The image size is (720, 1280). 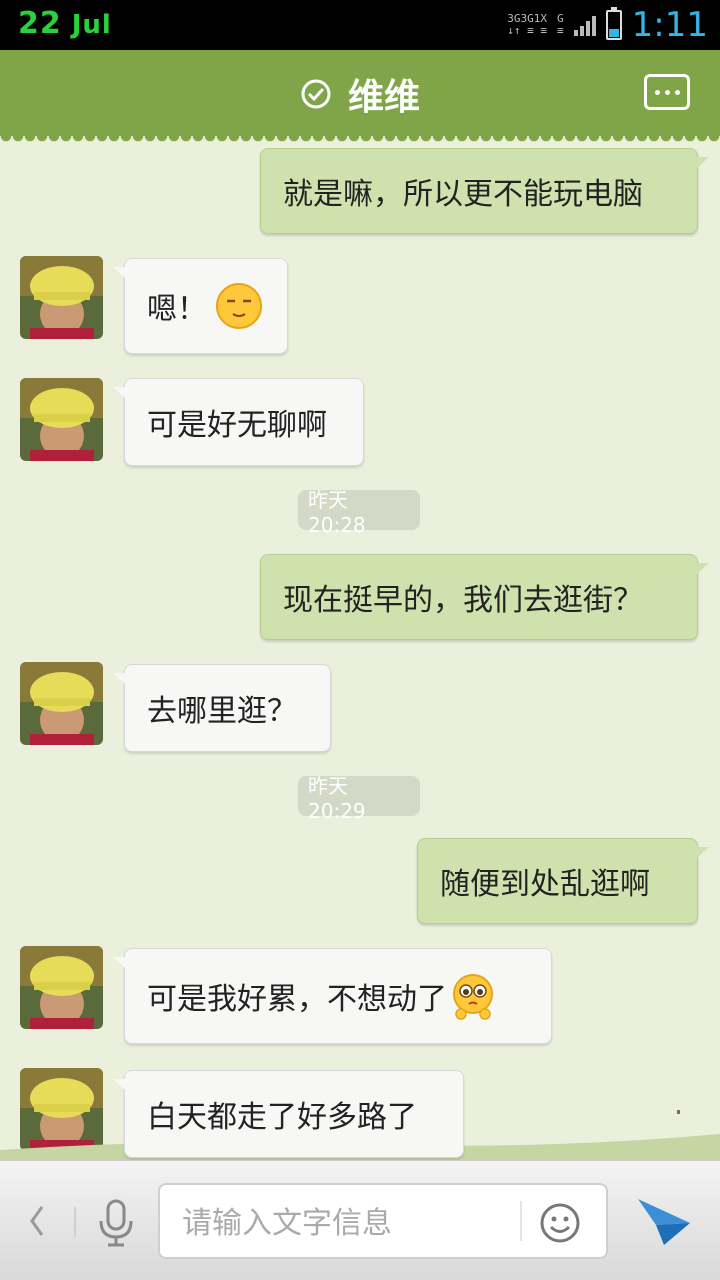 I want to click on message-bubble-received: 嗯！, so click(x=200, y=306).